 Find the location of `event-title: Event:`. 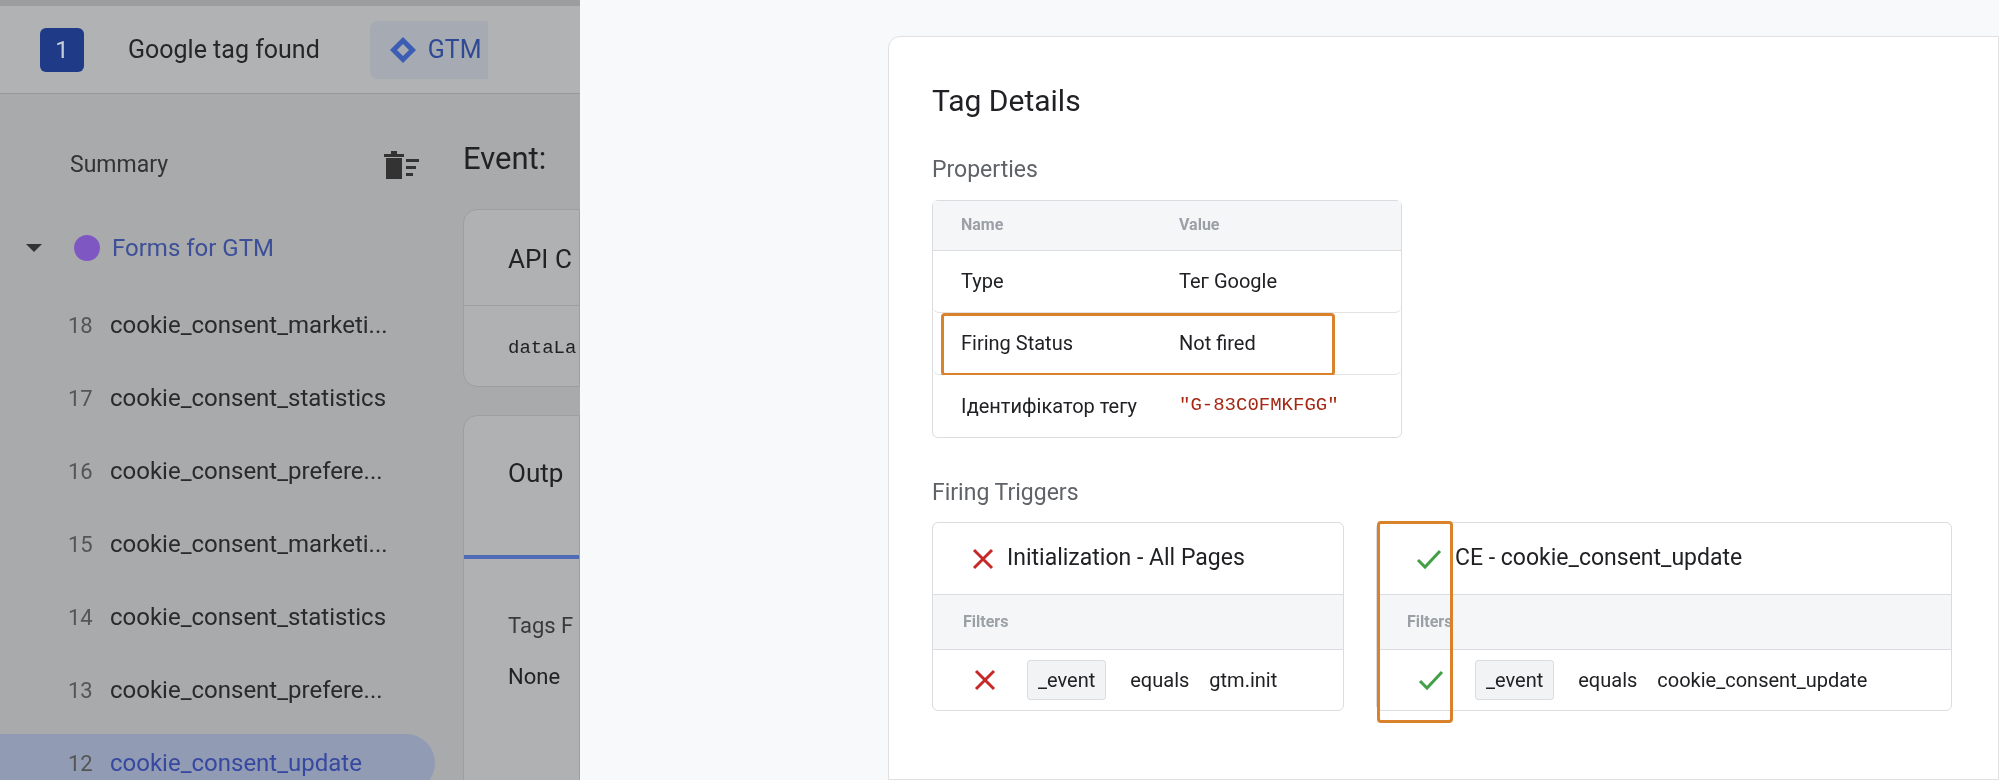

event-title: Event: is located at coordinates (505, 159).